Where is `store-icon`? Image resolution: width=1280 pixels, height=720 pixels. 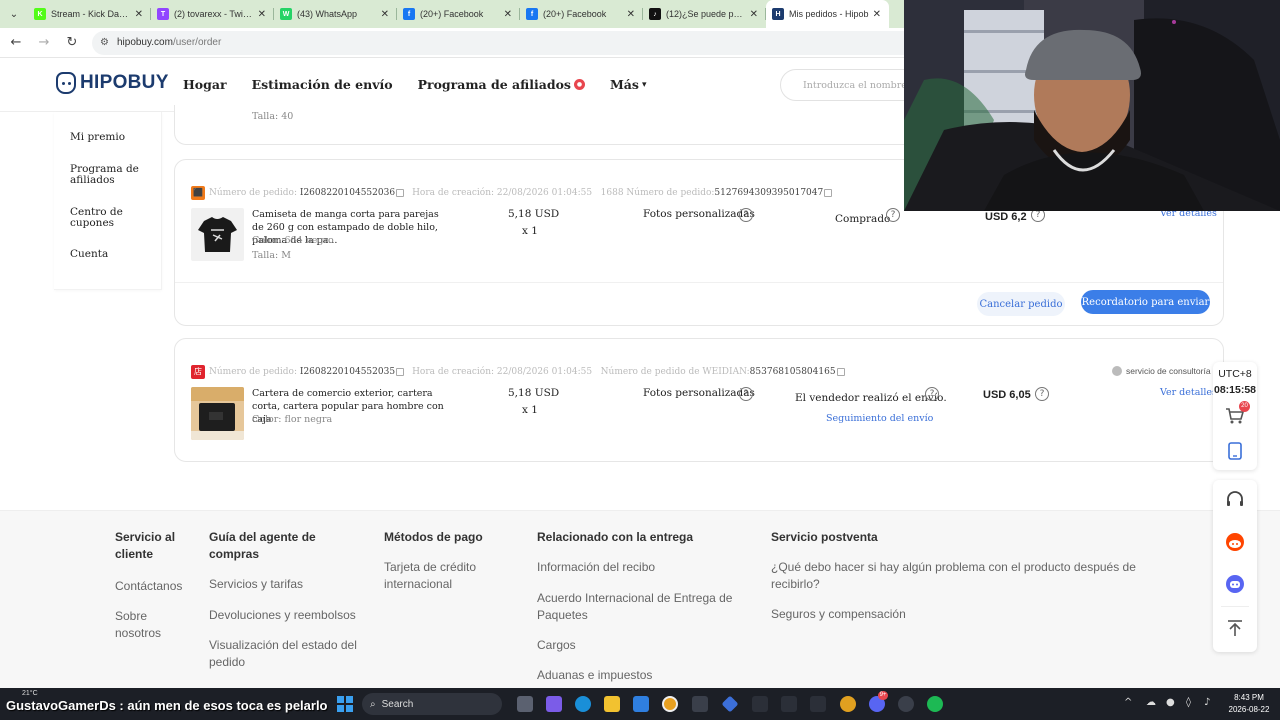
store-icon is located at coordinates (700, 704).